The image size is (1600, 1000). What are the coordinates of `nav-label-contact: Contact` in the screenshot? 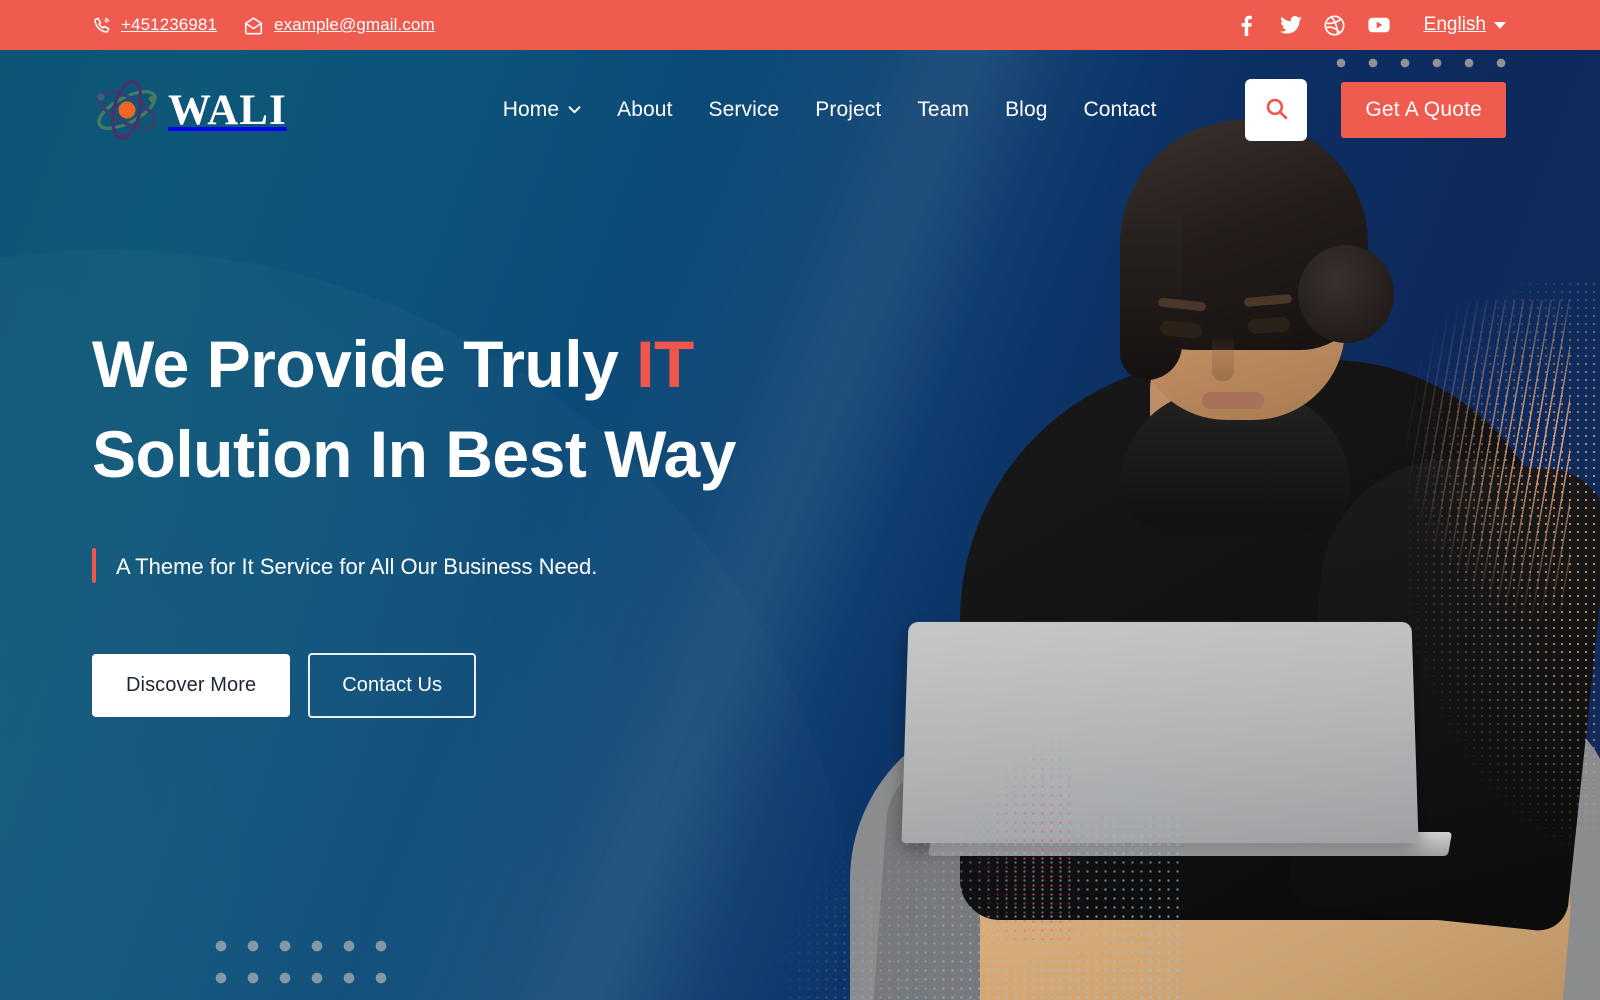 It's located at (1120, 109).